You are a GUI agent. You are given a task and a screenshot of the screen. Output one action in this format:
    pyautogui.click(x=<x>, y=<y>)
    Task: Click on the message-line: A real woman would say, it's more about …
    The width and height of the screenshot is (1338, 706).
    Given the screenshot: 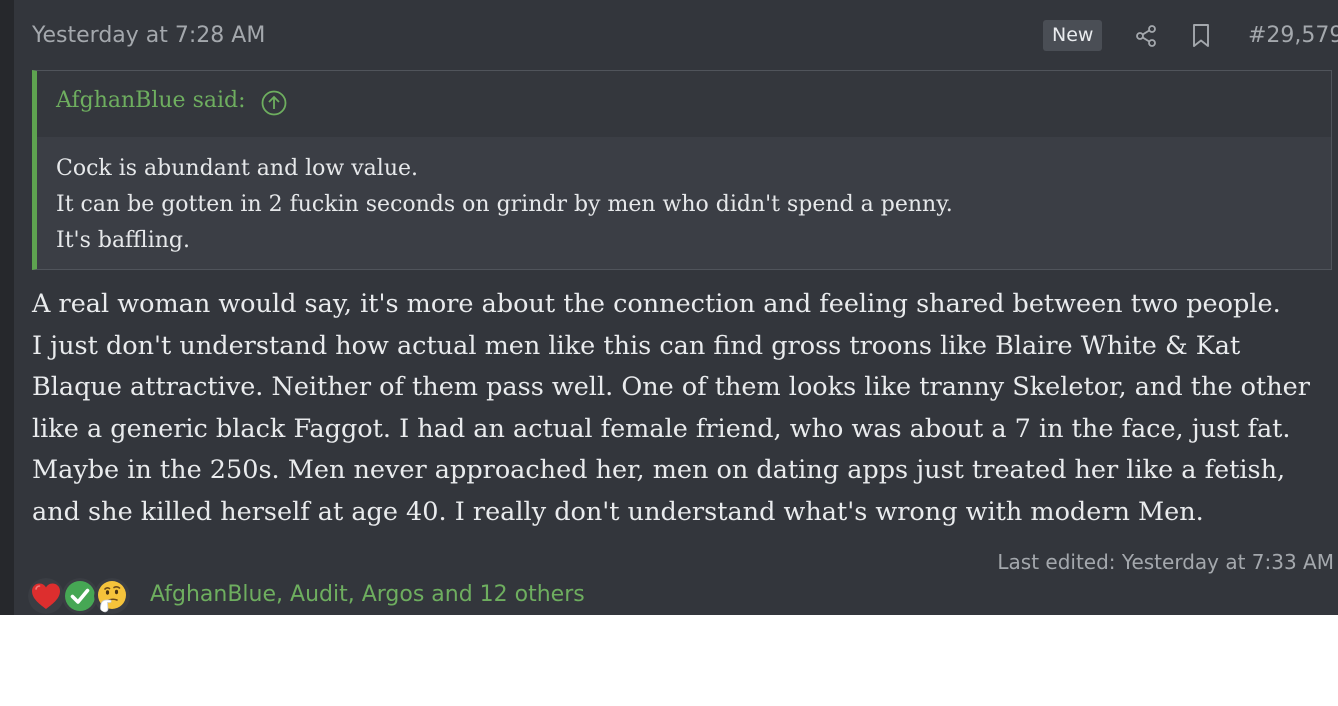 What is the action you would take?
    pyautogui.click(x=656, y=304)
    